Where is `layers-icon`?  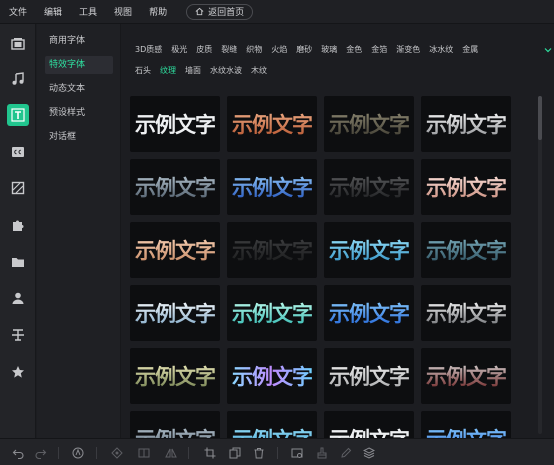 layers-icon is located at coordinates (368, 452).